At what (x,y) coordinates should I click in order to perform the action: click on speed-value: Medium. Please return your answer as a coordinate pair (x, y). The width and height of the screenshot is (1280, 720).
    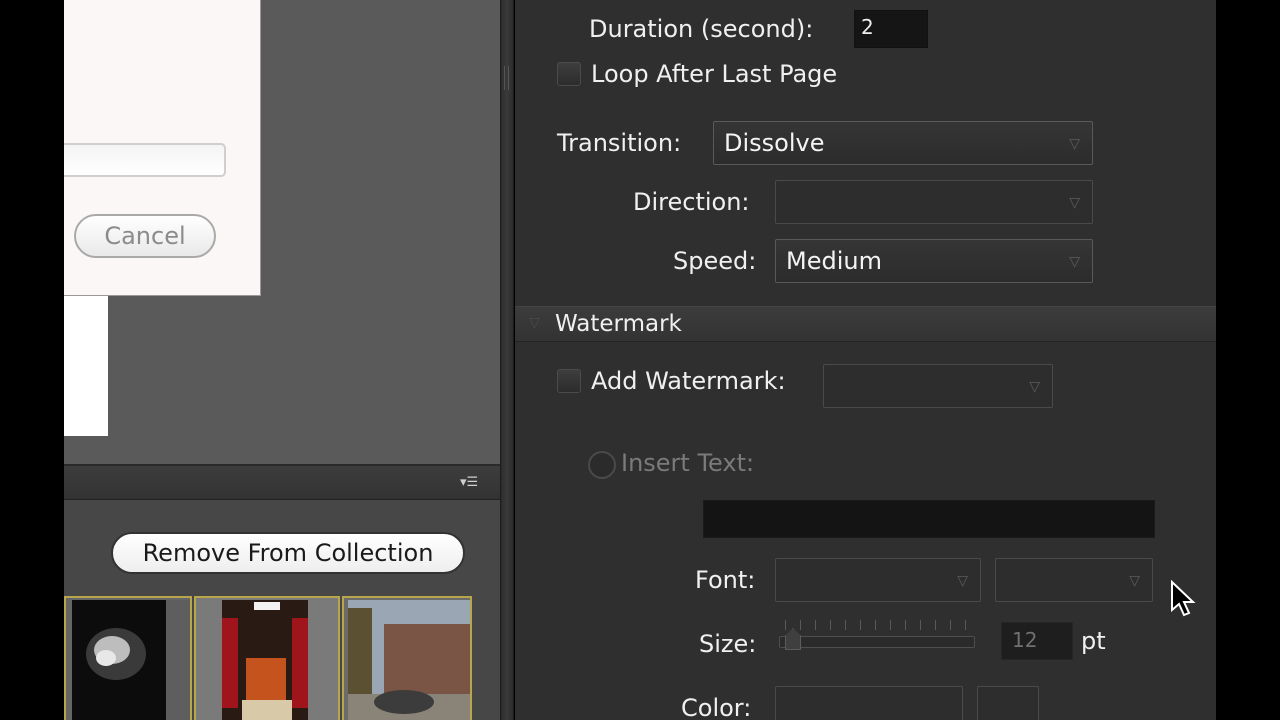
    Looking at the image, I should click on (834, 261).